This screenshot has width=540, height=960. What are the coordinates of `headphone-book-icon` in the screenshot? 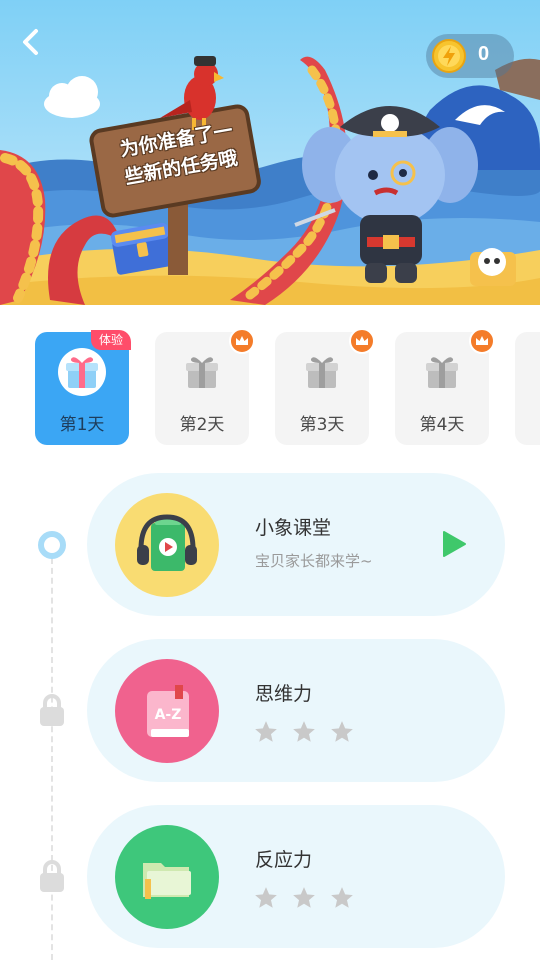 It's located at (167, 542).